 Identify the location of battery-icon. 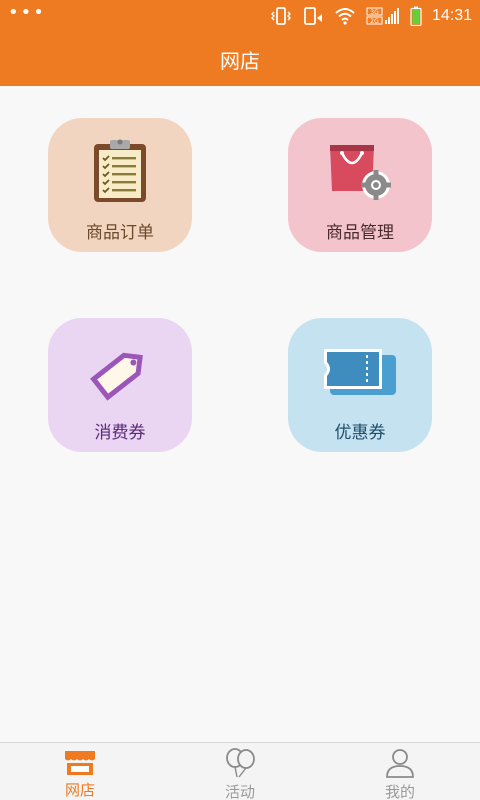
(416, 16).